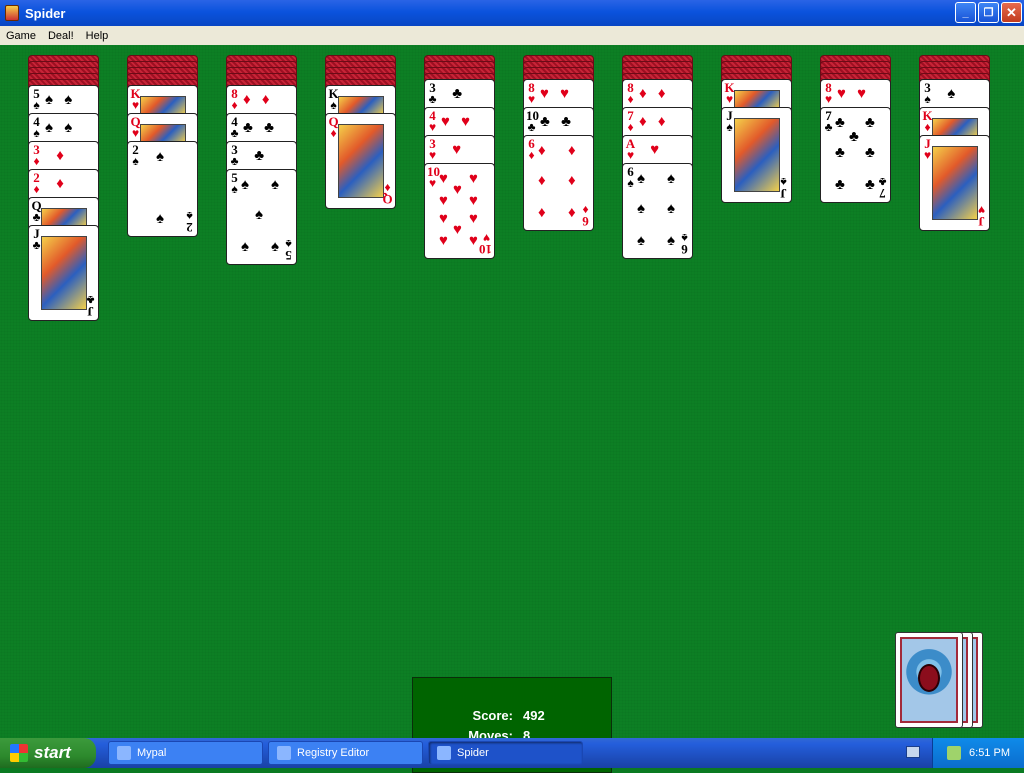  What do you see at coordinates (52, 752) in the screenshot?
I see `start-label: start` at bounding box center [52, 752].